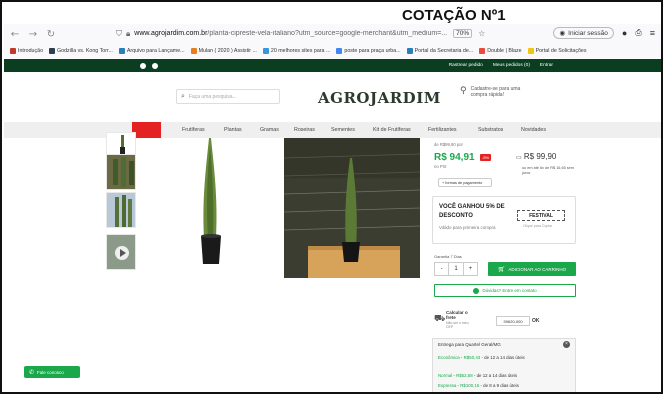  I want to click on topbar-link: Rastrear pedido, so click(466, 65).